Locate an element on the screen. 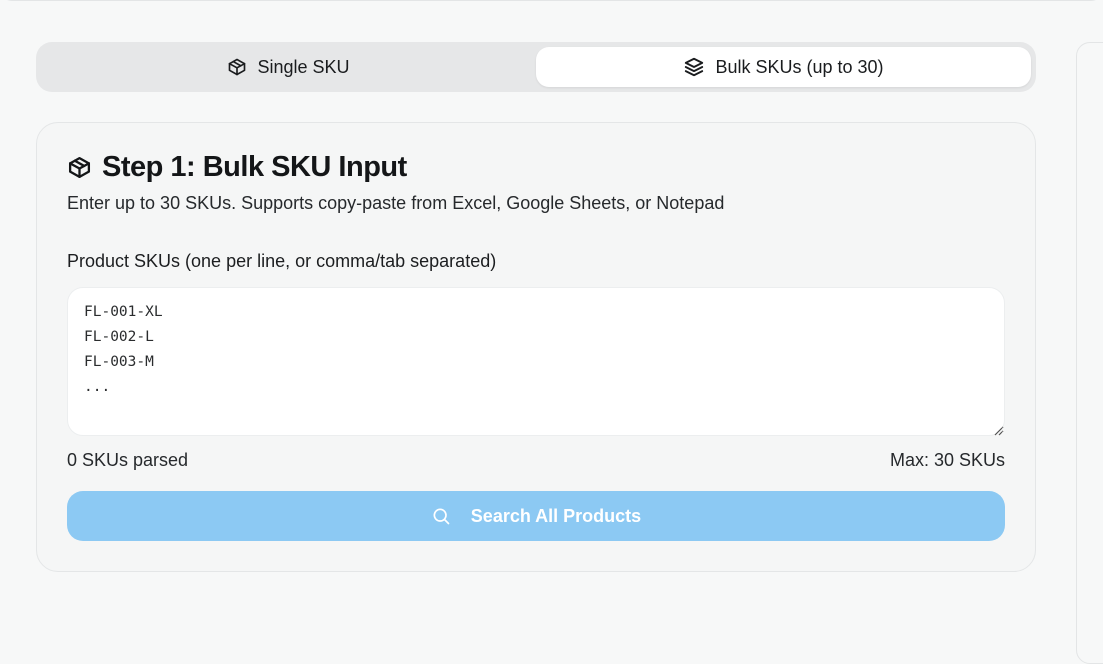  search-button-label: Search All Products is located at coordinates (556, 515).